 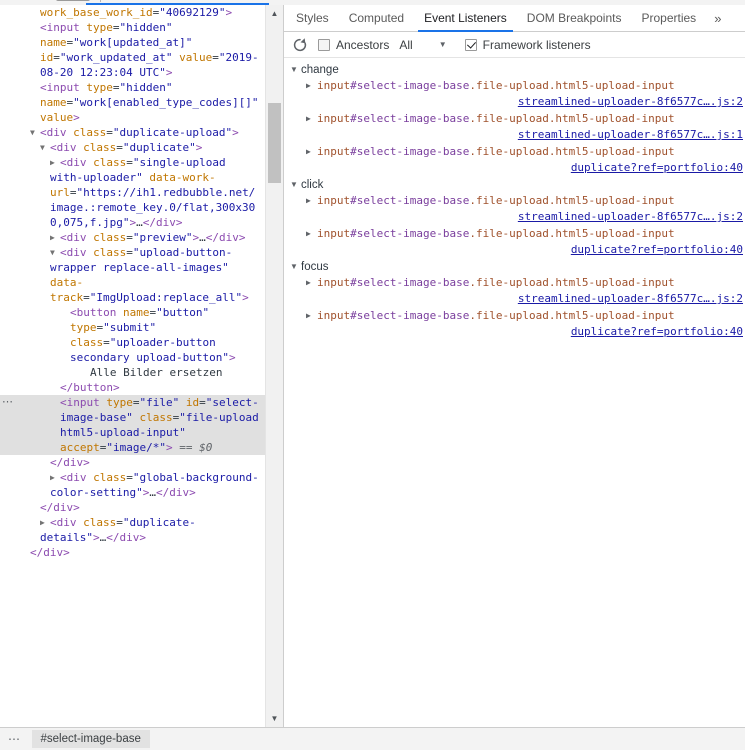 I want to click on refresh-icon, so click(x=300, y=45).